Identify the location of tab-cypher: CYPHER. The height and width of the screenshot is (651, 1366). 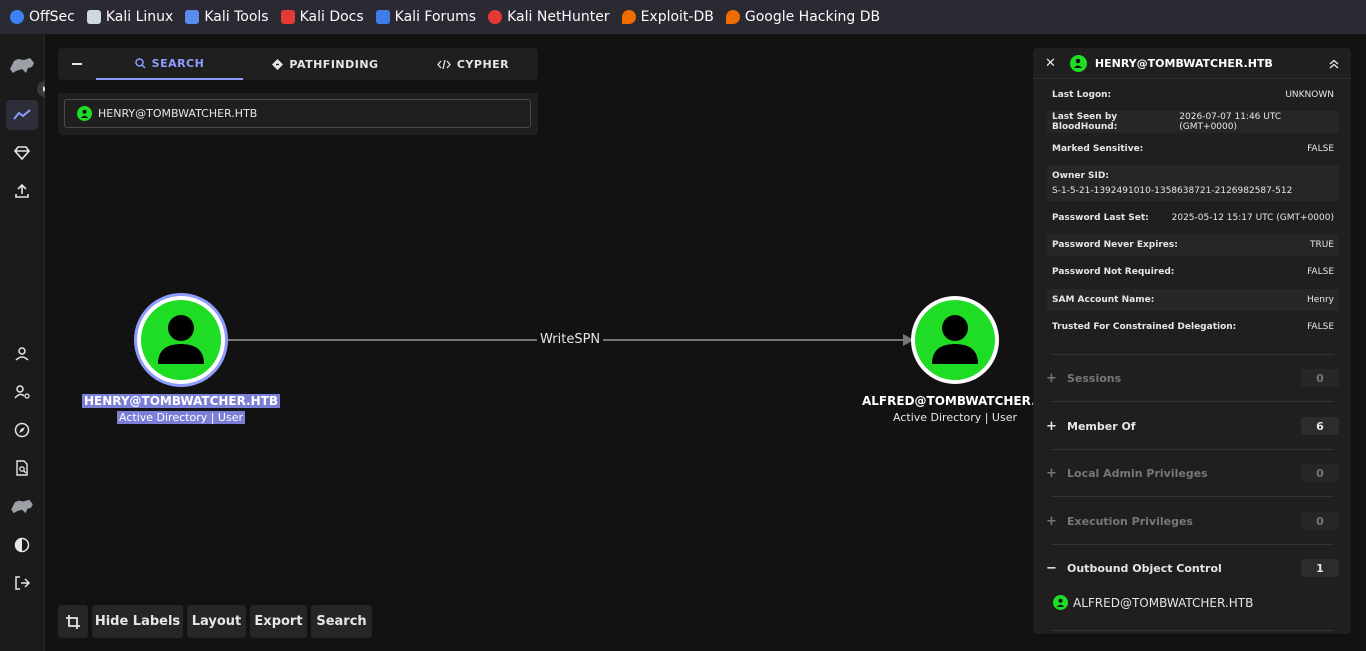
(473, 64).